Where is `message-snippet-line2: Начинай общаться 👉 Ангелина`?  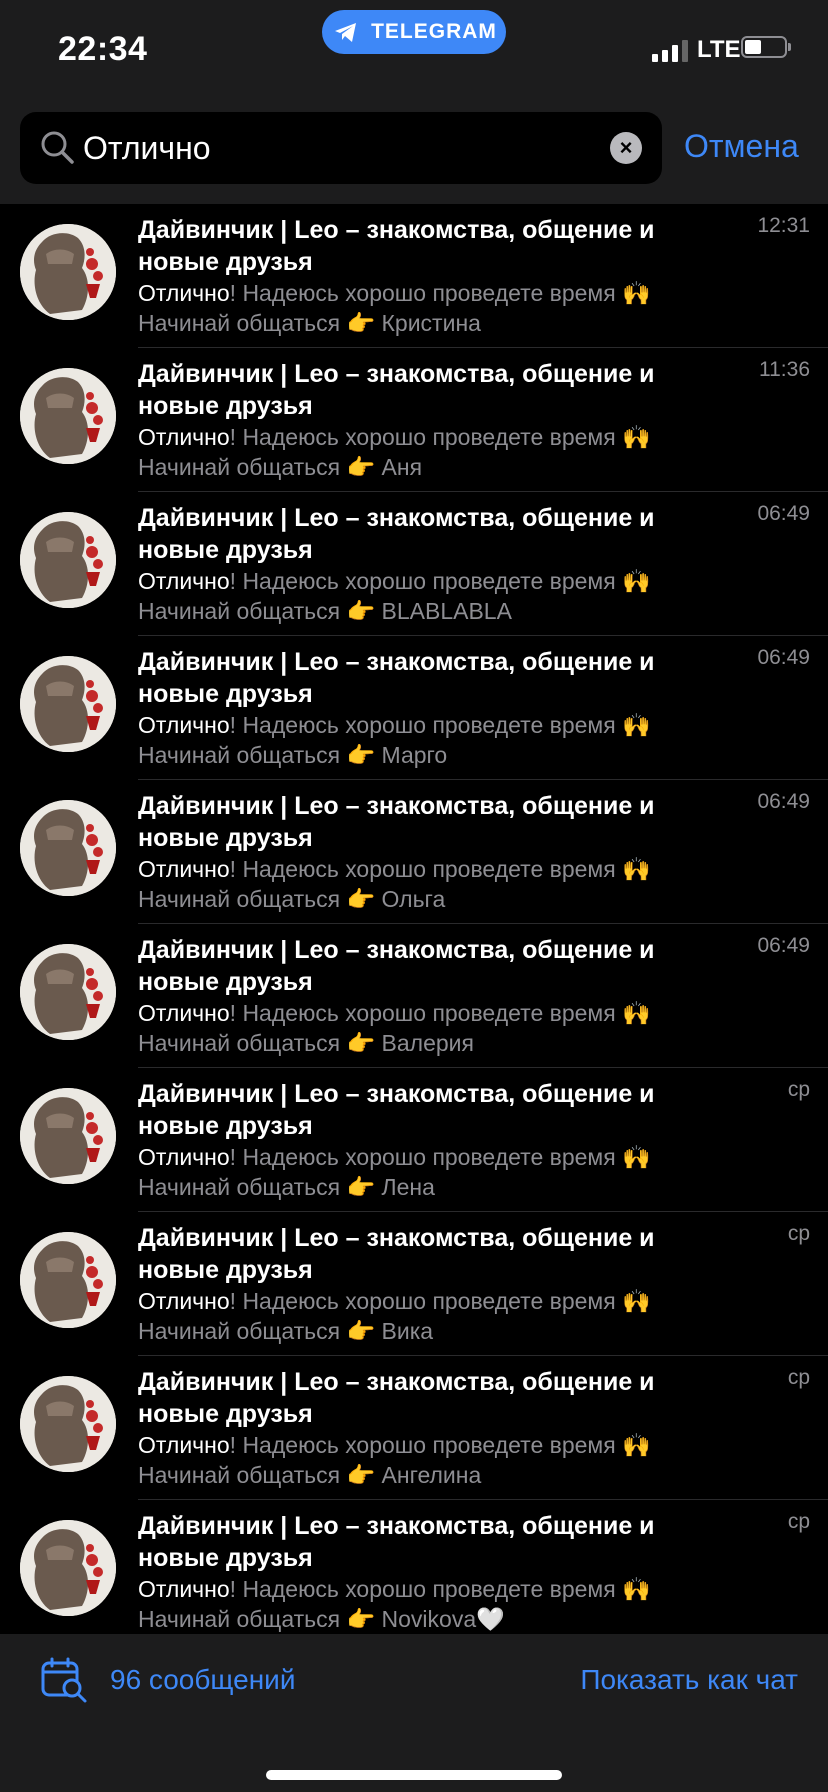
message-snippet-line2: Начинай общаться 👉 Ангелина is located at coordinates (310, 1475).